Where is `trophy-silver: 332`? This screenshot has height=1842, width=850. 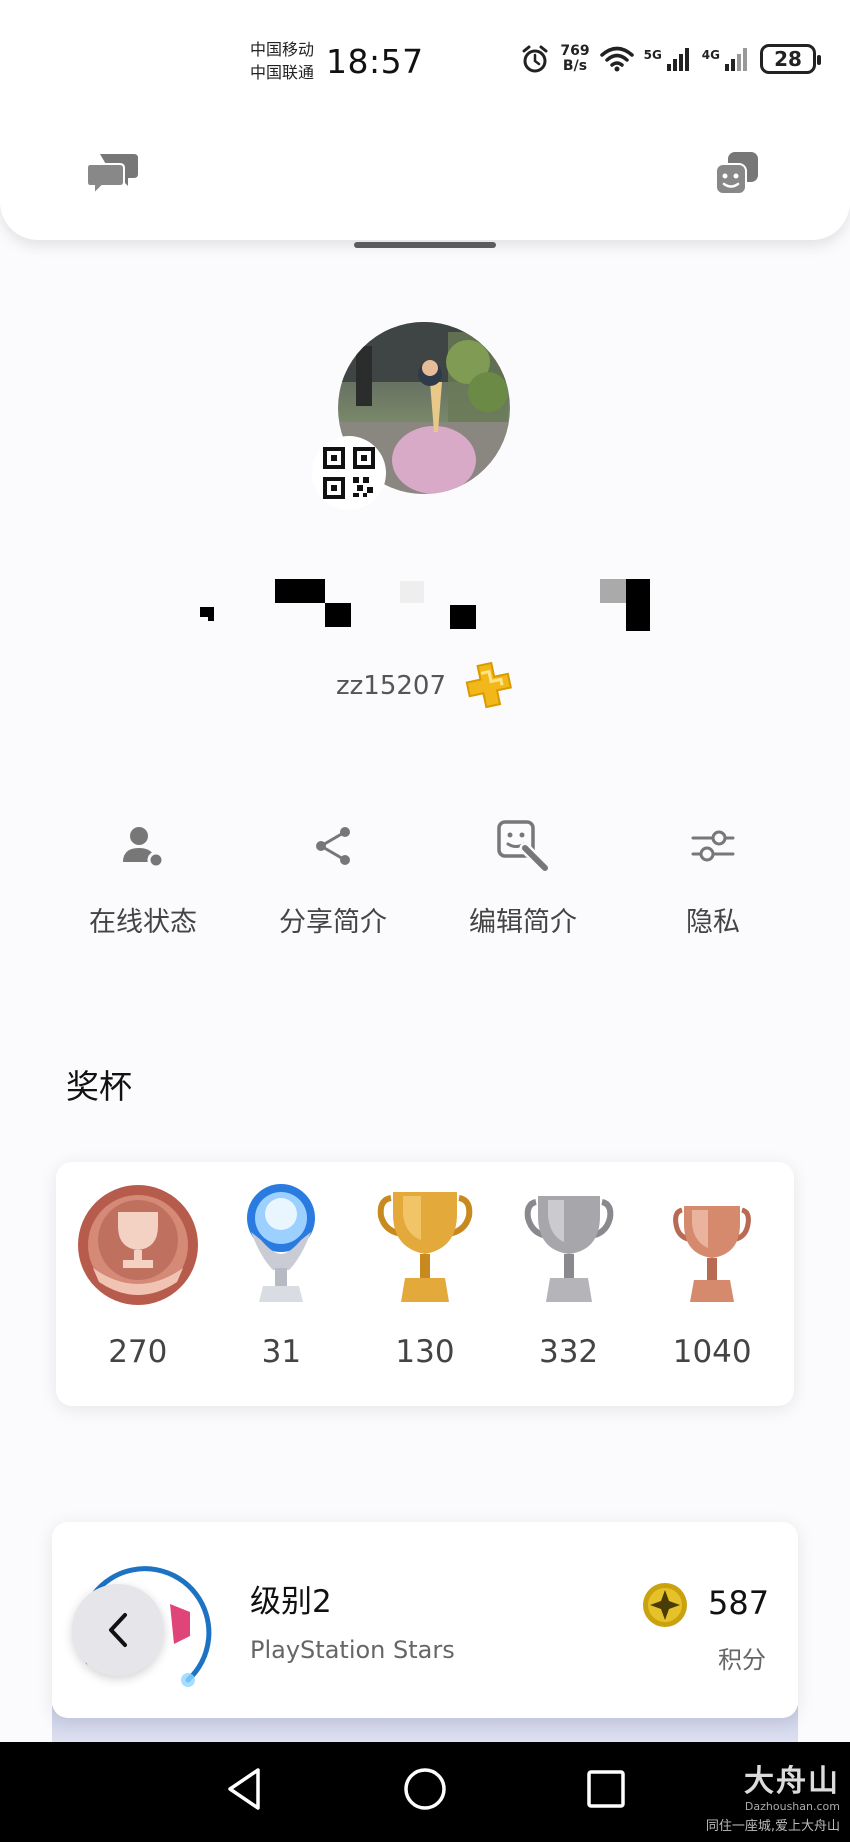
trophy-silver: 332 is located at coordinates (569, 1284).